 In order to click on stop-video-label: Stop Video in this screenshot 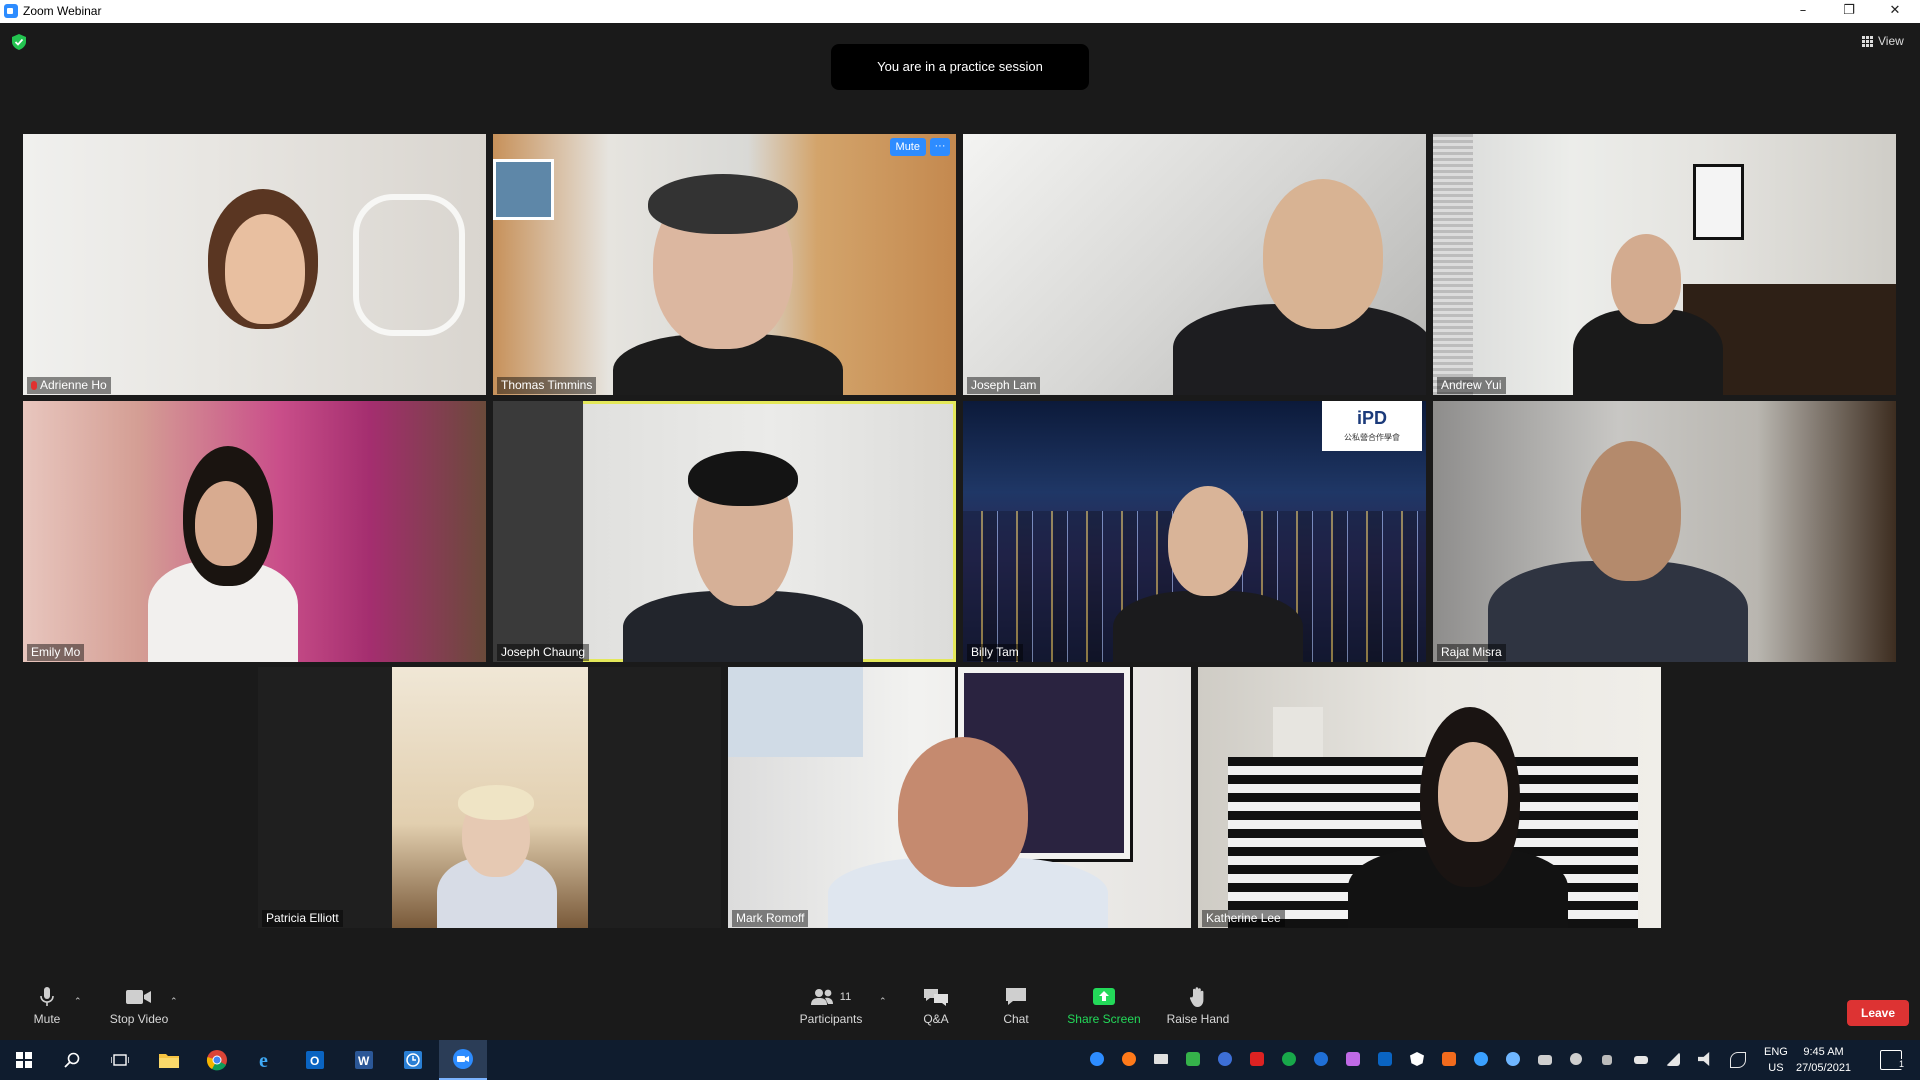, I will do `click(139, 1019)`.